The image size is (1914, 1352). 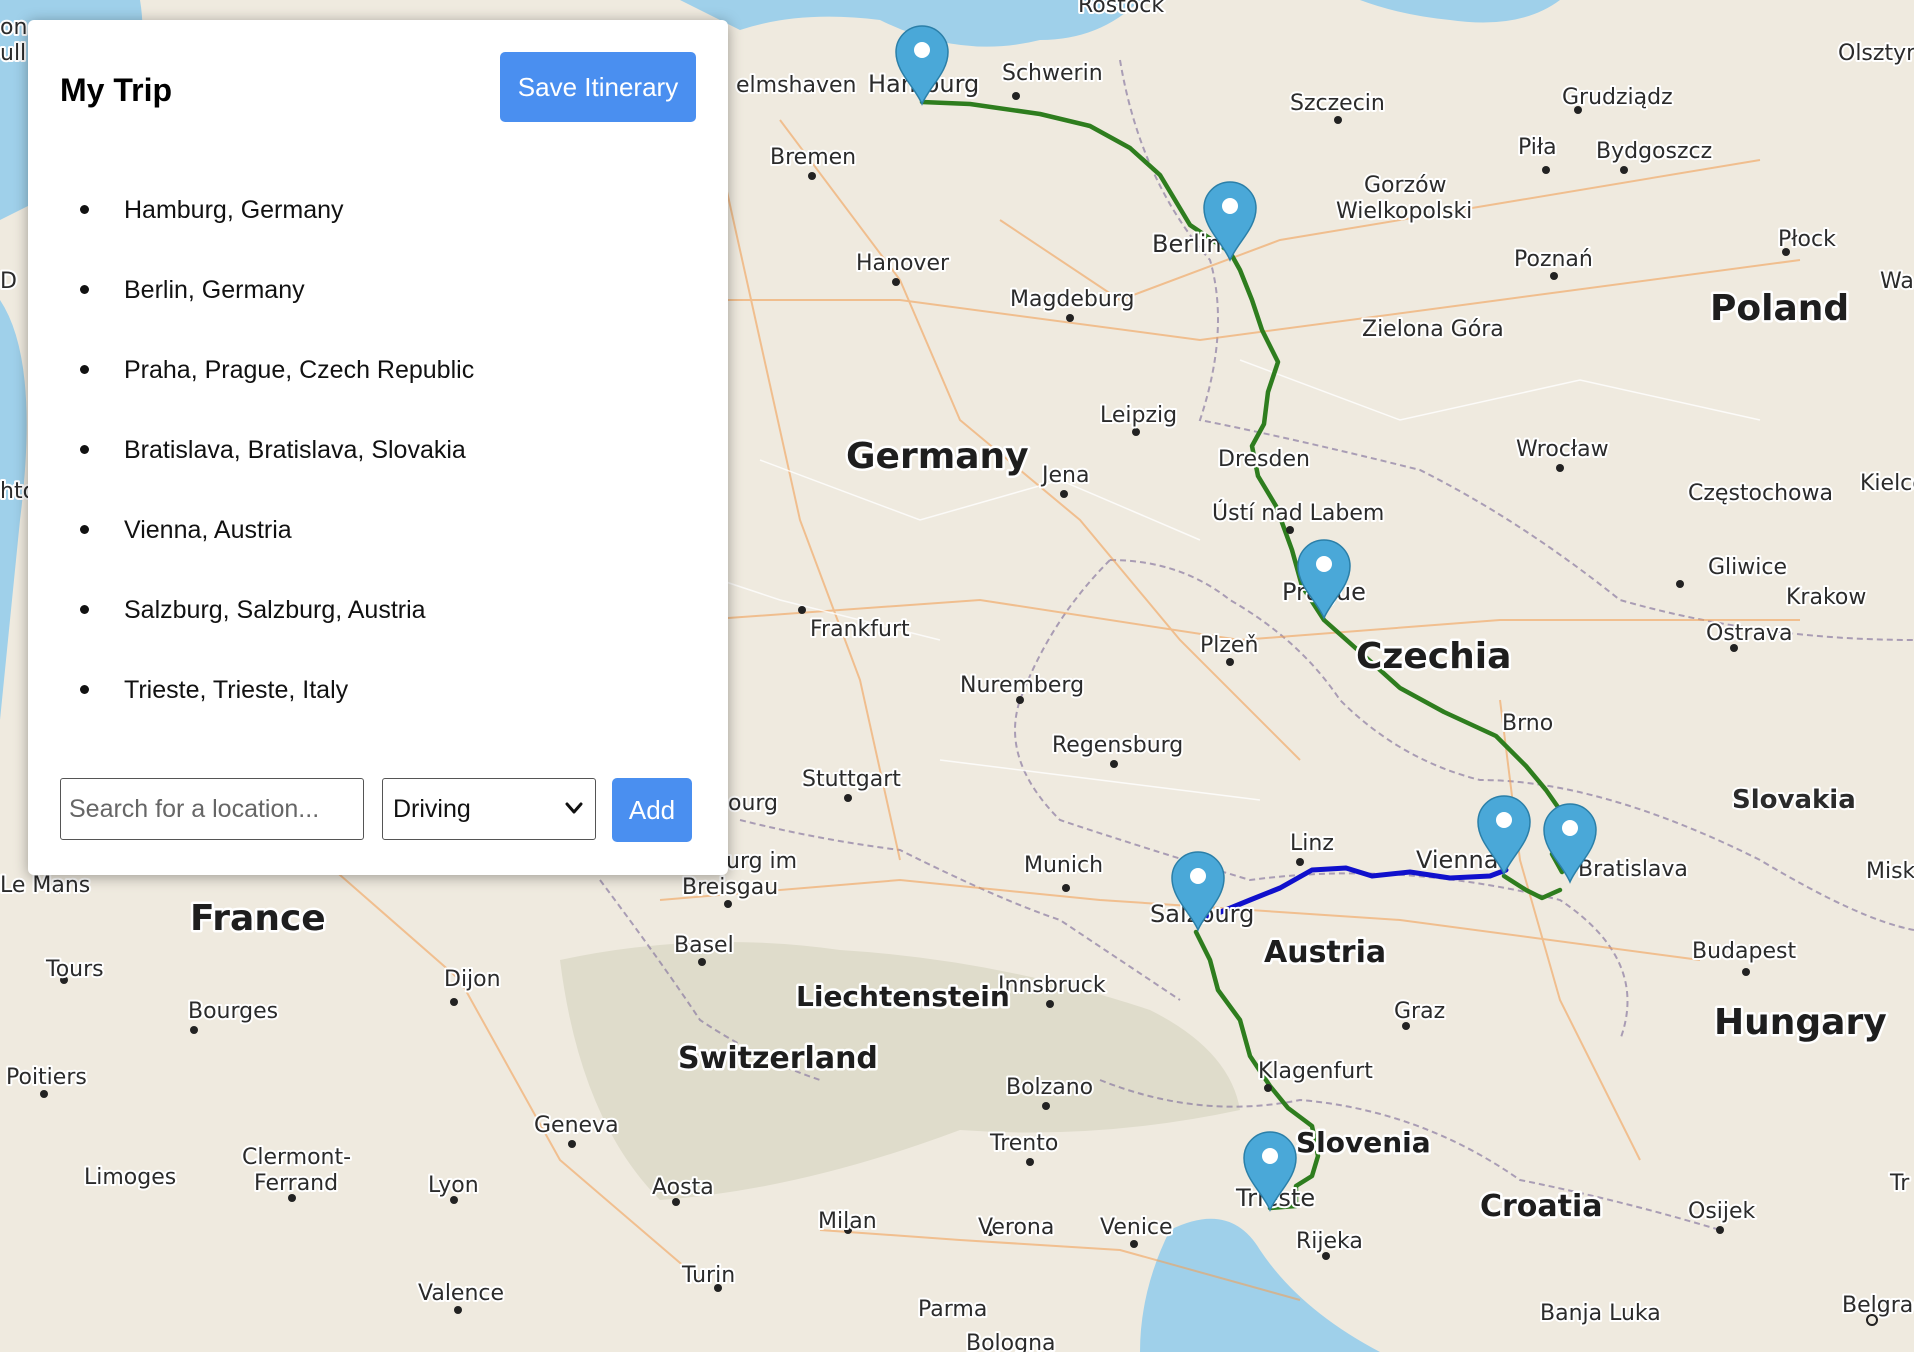 What do you see at coordinates (1826, 597) in the screenshot?
I see `svg-text: Krakow` at bounding box center [1826, 597].